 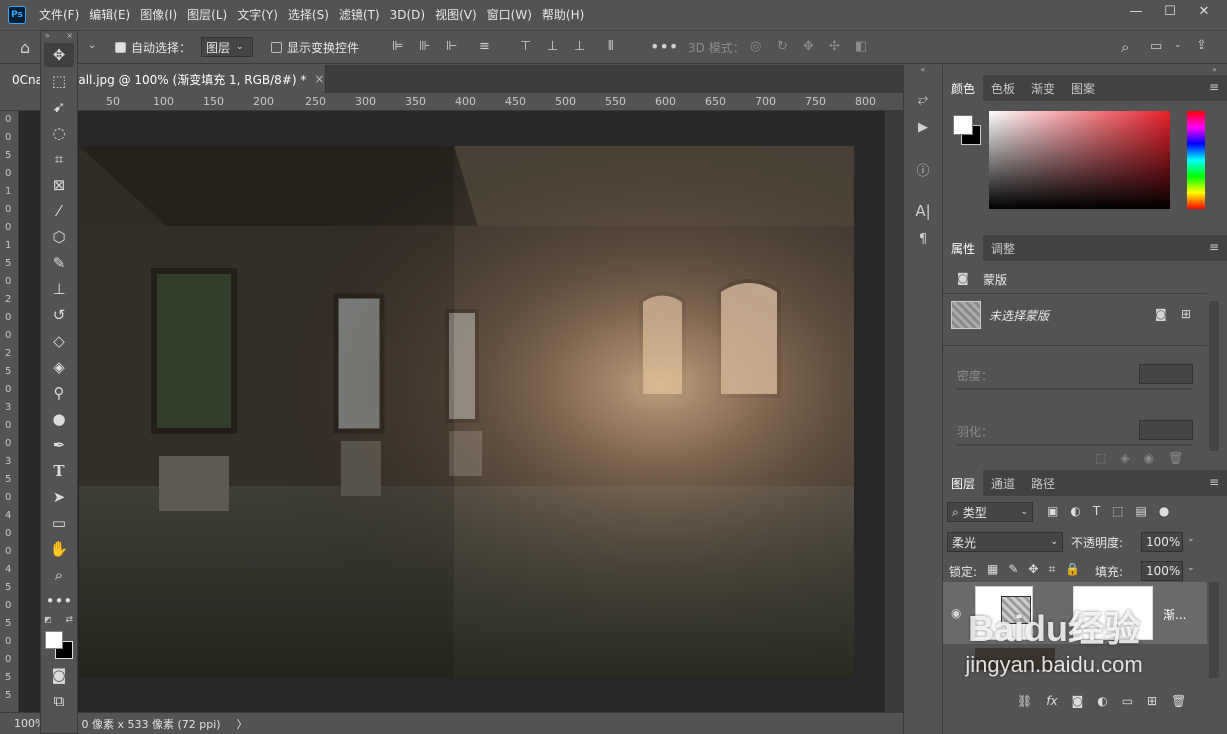 I want to click on filter-pixel-icon: ▣, so click(x=1052, y=511).